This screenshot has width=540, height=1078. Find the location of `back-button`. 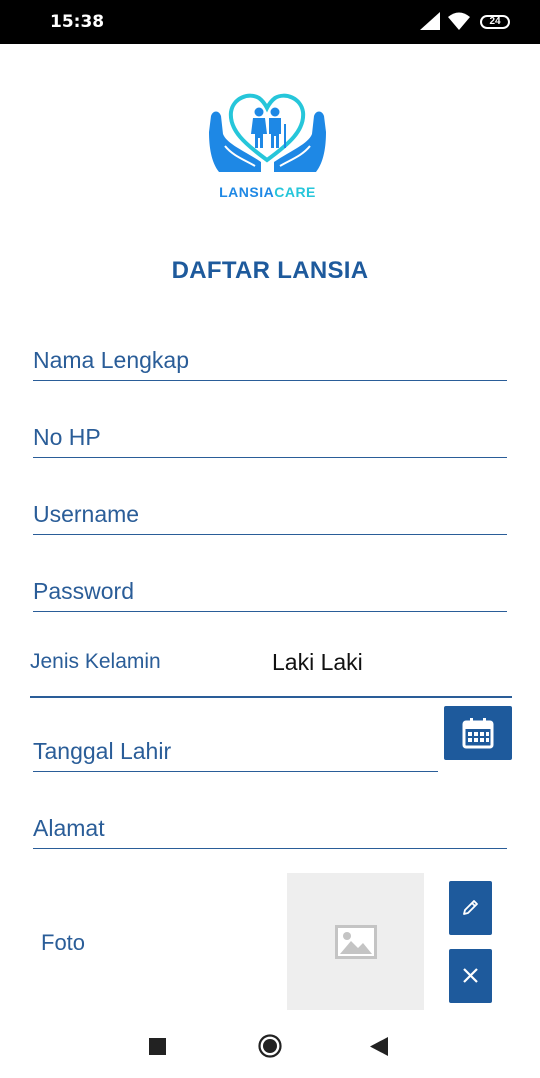

back-button is located at coordinates (379, 1049).